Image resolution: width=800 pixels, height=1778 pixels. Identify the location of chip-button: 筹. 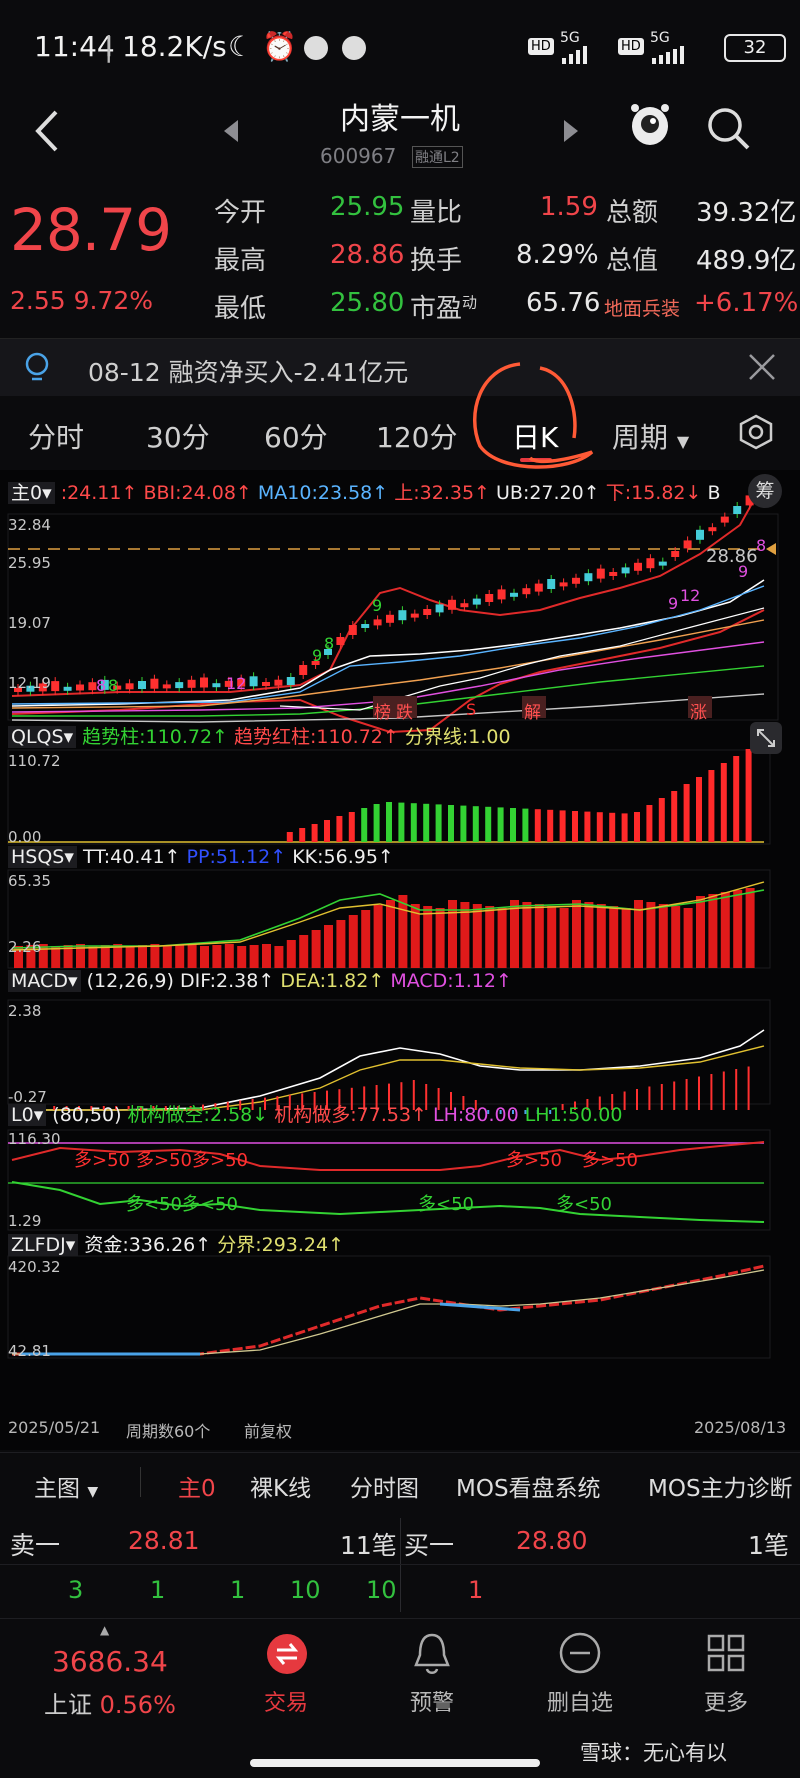
(765, 491).